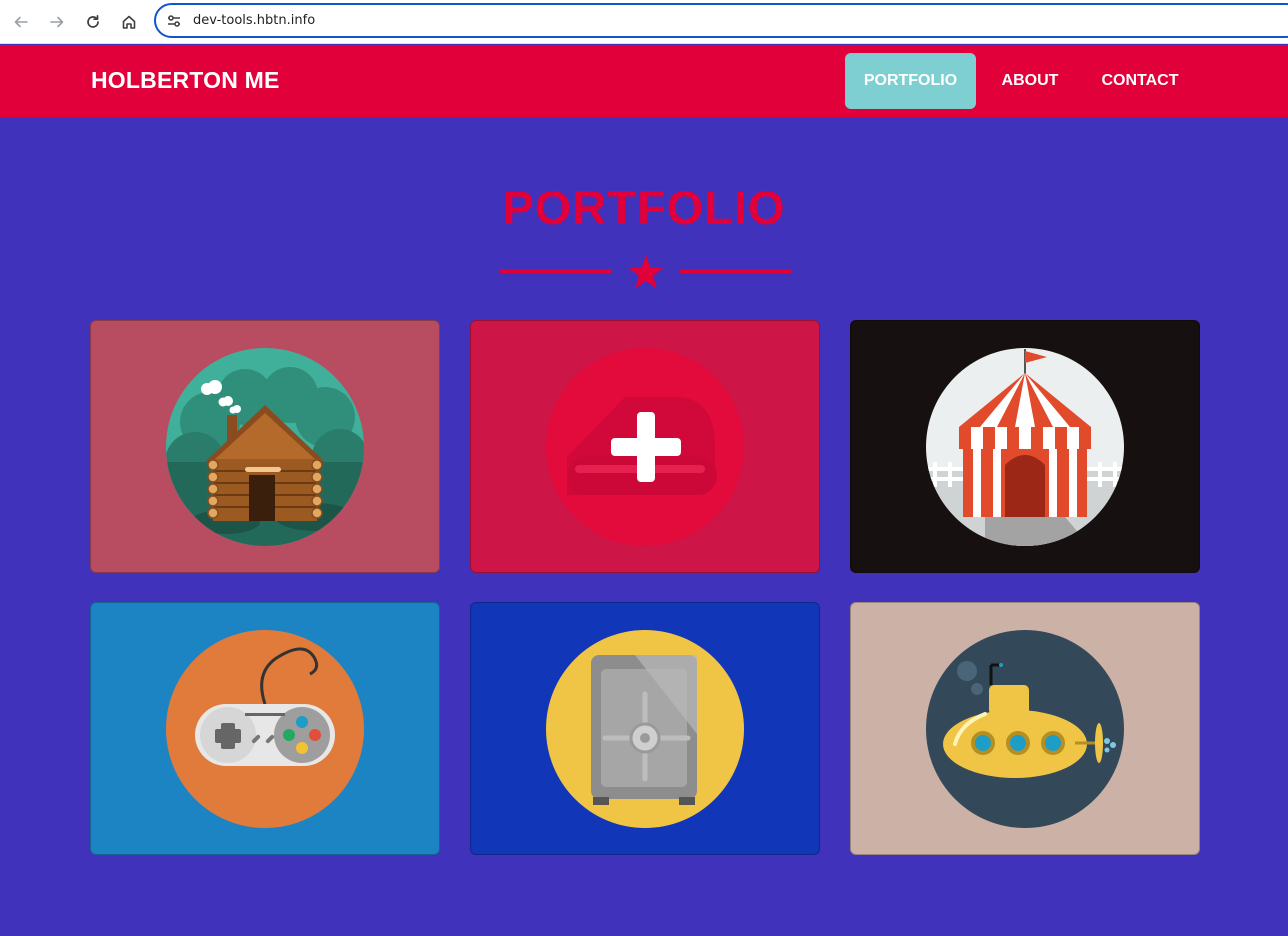 The width and height of the screenshot is (1288, 936). I want to click on divider-line-right, so click(736, 271).